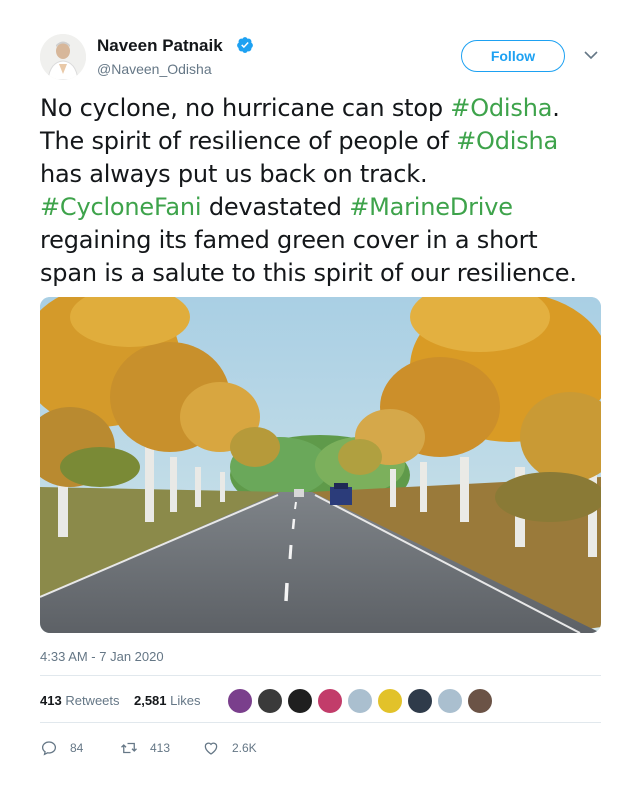 The width and height of the screenshot is (640, 785). Describe the element at coordinates (150, 700) in the screenshot. I see `likes-count: 2,581` at that location.